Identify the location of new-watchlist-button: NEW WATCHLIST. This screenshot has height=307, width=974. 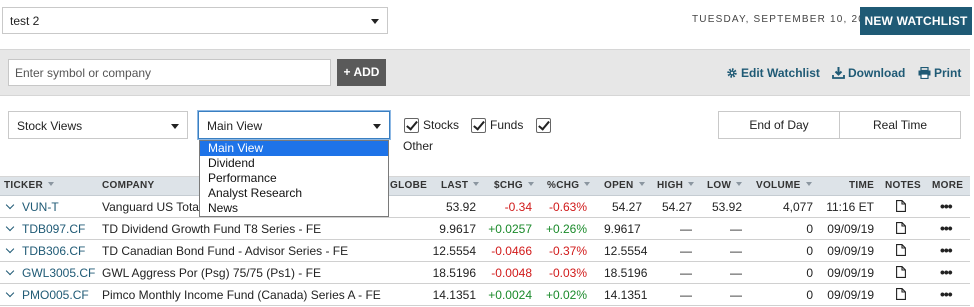
(916, 21).